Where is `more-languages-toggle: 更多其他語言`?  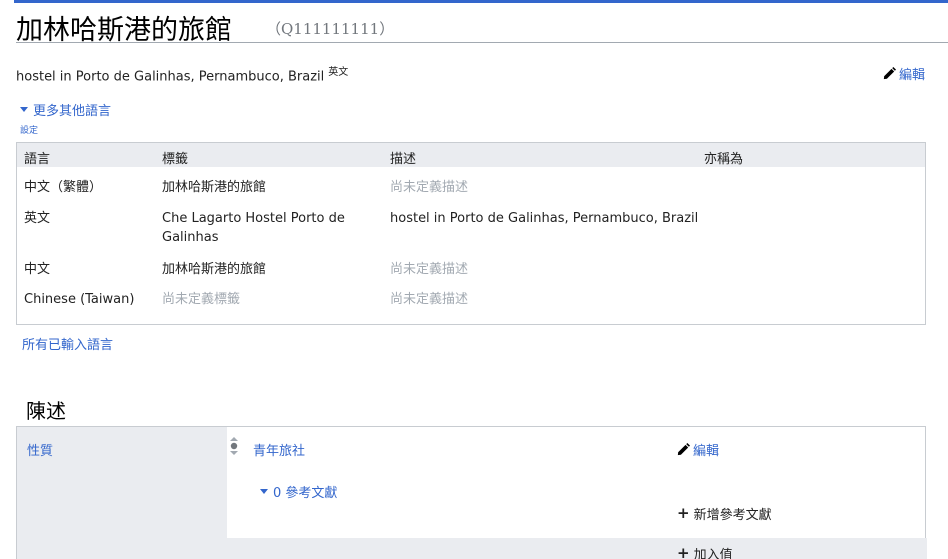
more-languages-toggle: 更多其他語言 is located at coordinates (65, 109).